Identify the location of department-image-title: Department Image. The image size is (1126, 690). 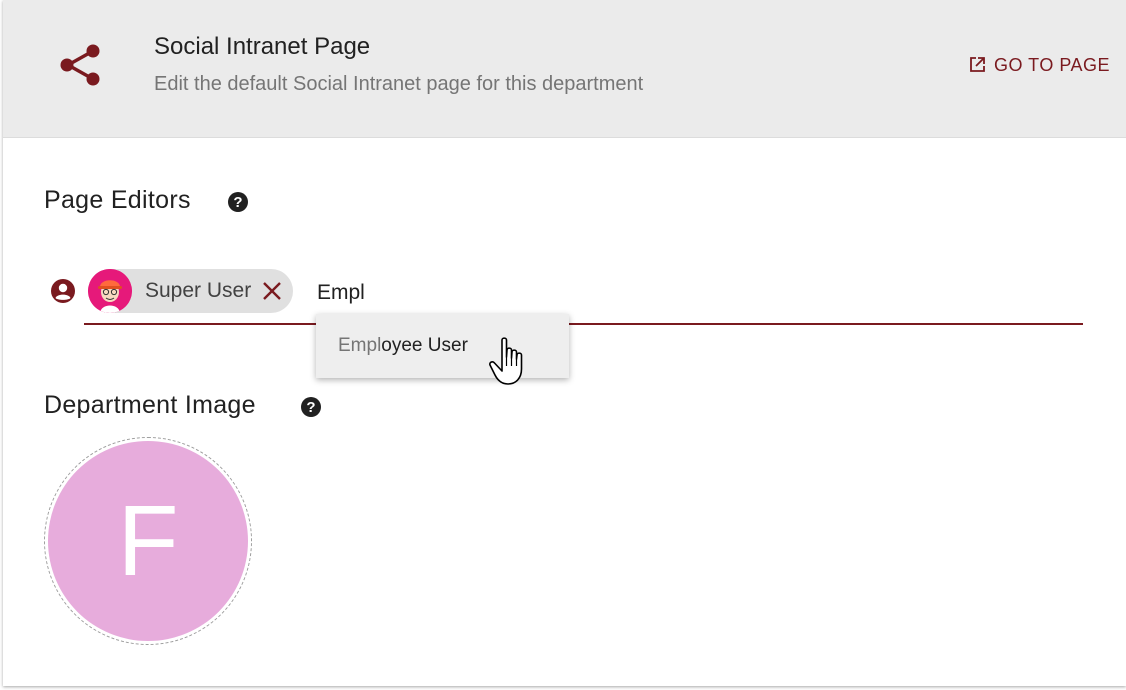
(150, 405).